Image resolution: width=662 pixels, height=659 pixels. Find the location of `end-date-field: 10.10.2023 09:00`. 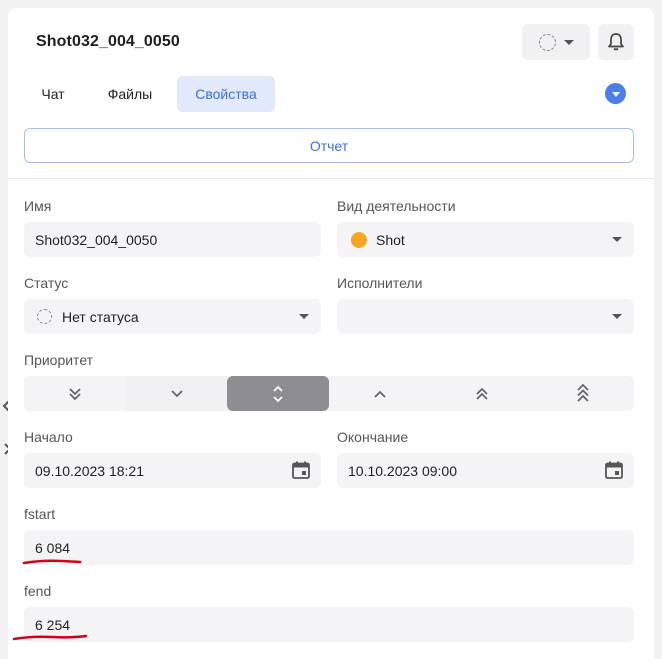

end-date-field: 10.10.2023 09:00 is located at coordinates (485, 470).